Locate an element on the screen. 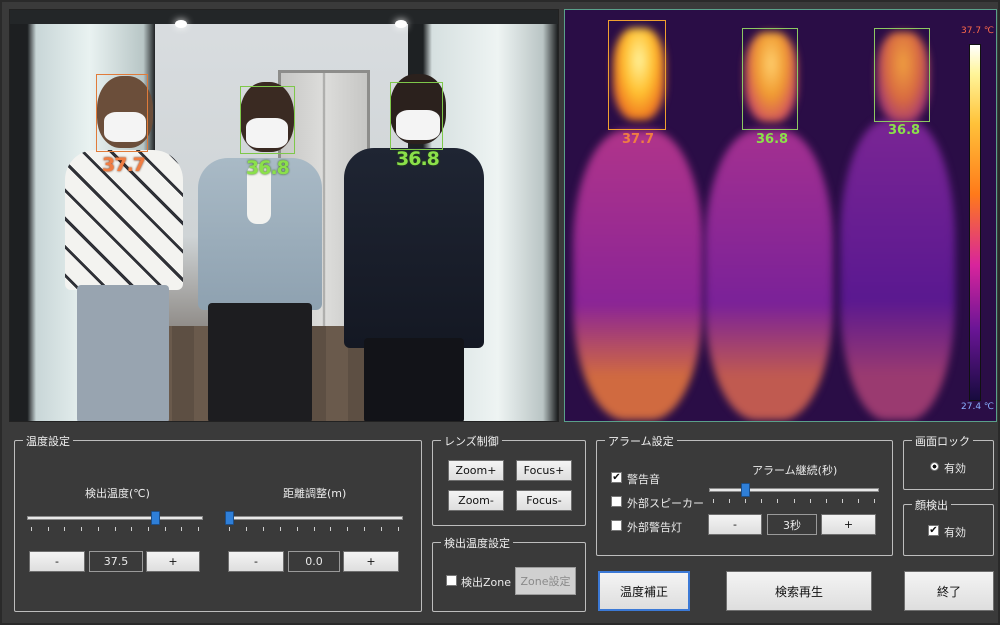 Image resolution: width=1000 pixels, height=625 pixels. external-speaker-label: 外部スピーカー is located at coordinates (665, 503).